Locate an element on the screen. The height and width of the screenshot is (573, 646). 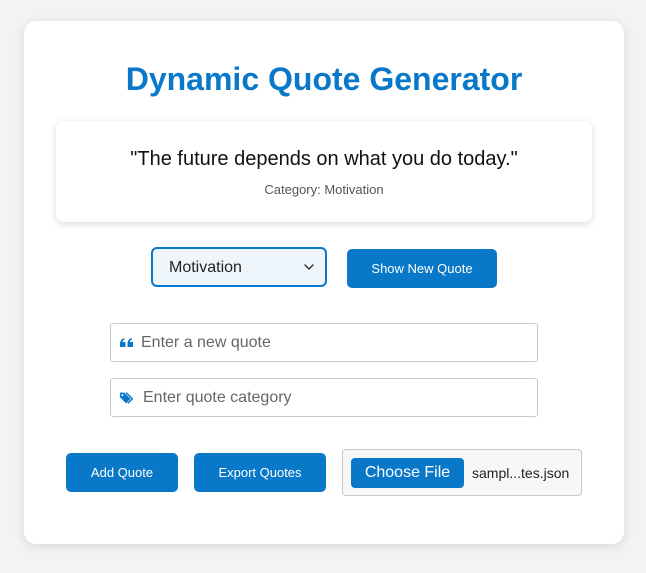
category-select: Motivation is located at coordinates (239, 267).